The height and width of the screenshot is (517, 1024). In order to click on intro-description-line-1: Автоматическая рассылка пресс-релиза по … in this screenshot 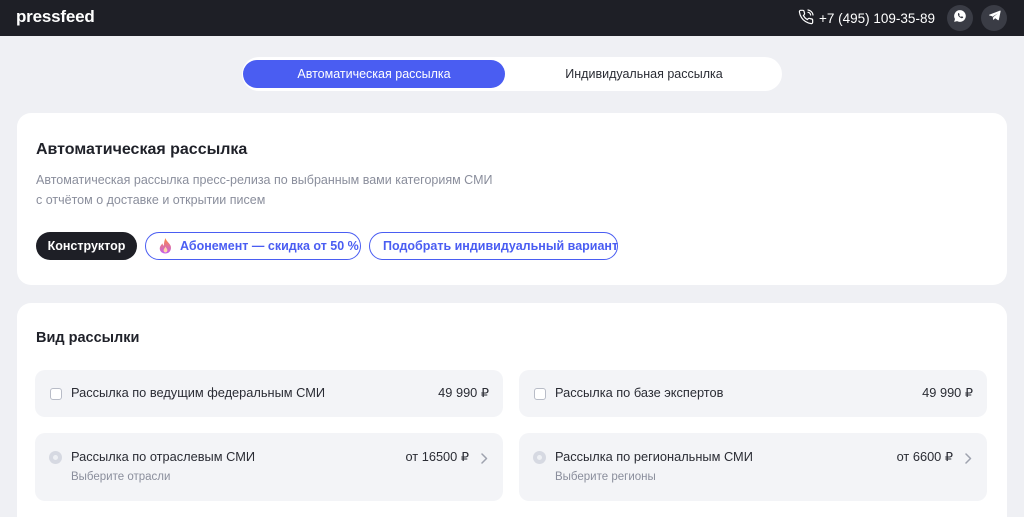, I will do `click(264, 180)`.